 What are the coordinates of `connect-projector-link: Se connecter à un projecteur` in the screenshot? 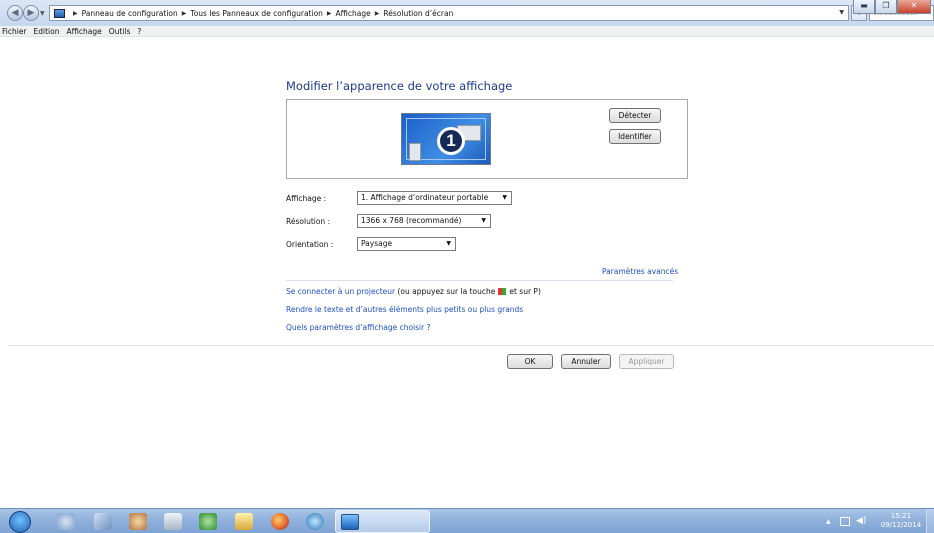 It's located at (340, 291).